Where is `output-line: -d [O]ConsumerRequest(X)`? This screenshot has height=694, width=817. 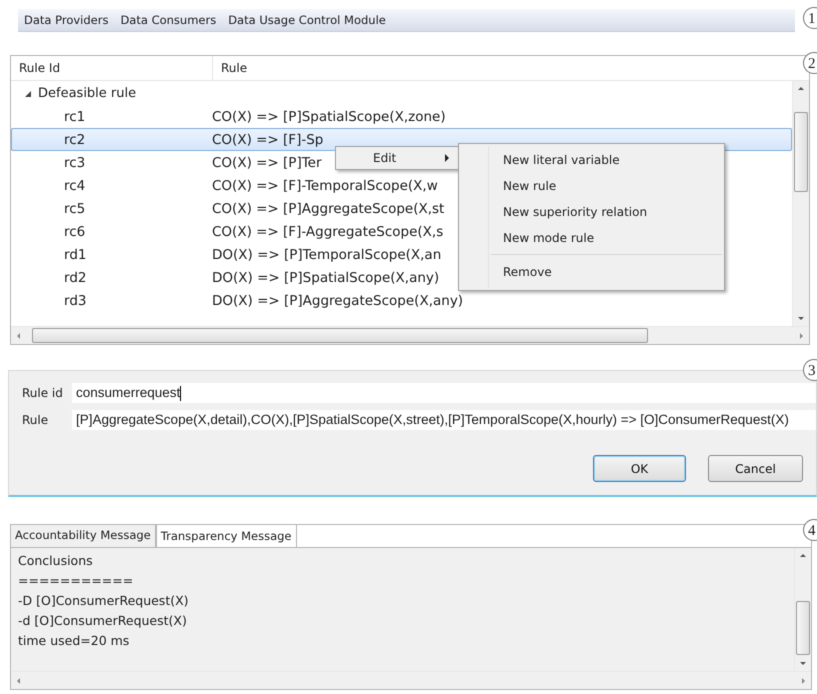 output-line: -d [O]ConsumerRequest(X) is located at coordinates (103, 621).